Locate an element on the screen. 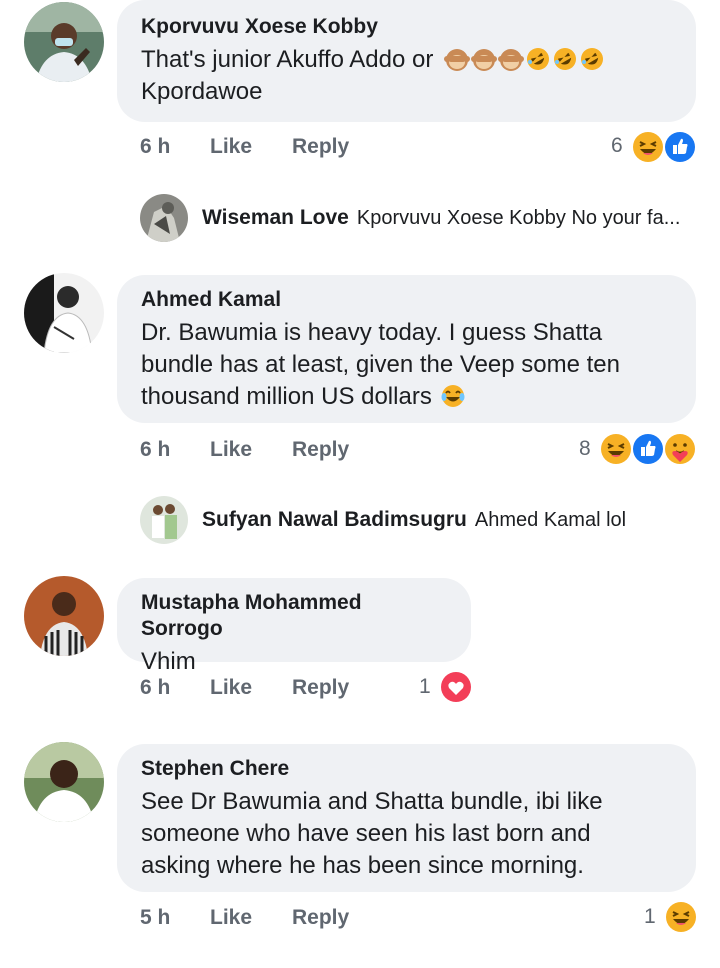 The height and width of the screenshot is (968, 720). reply-preview: Ahmed Kamal lol is located at coordinates (550, 520).